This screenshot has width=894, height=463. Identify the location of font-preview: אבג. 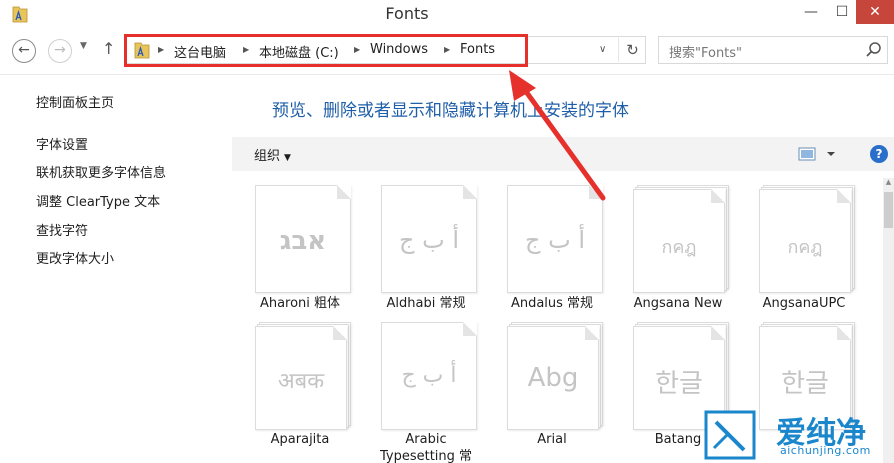
(303, 239).